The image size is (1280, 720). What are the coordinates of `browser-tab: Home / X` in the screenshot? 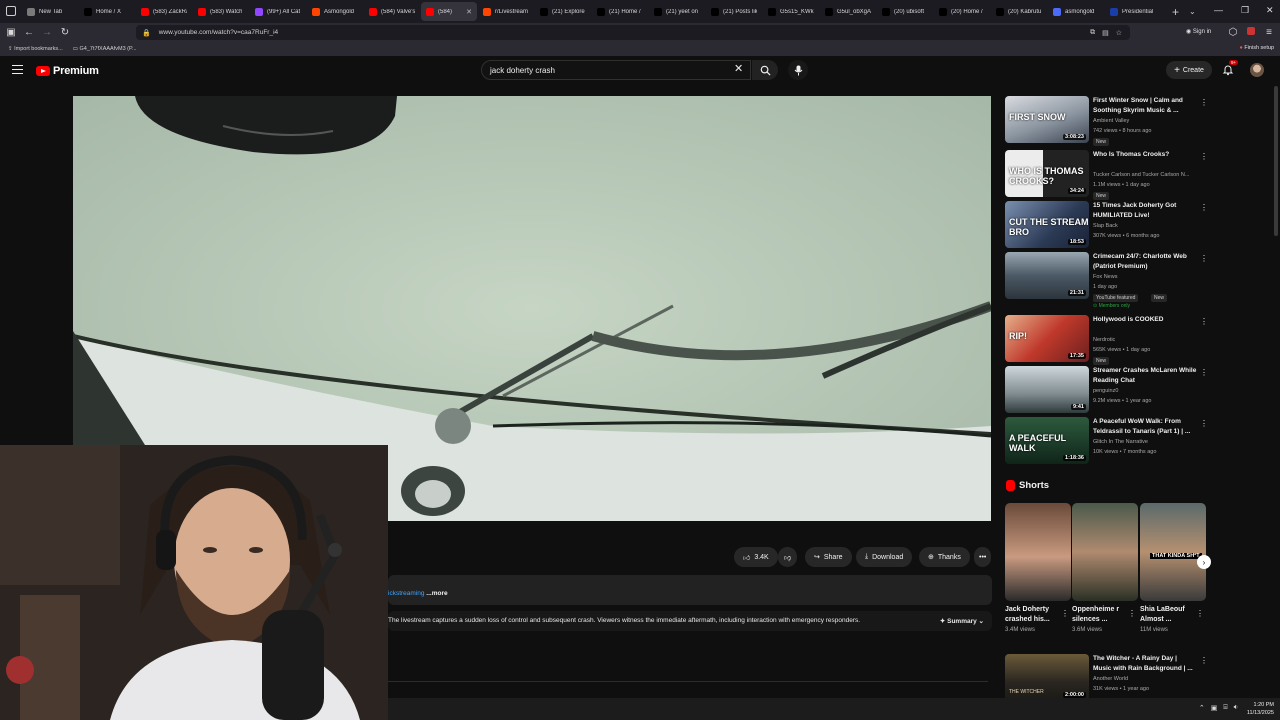 It's located at (107, 11).